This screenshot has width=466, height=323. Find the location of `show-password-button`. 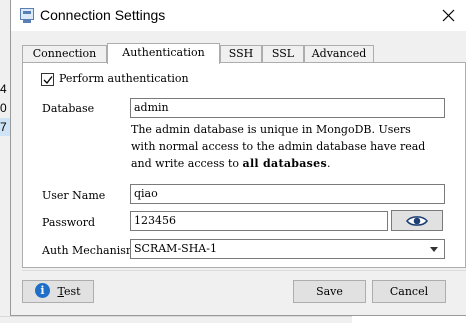

show-password-button is located at coordinates (417, 220).